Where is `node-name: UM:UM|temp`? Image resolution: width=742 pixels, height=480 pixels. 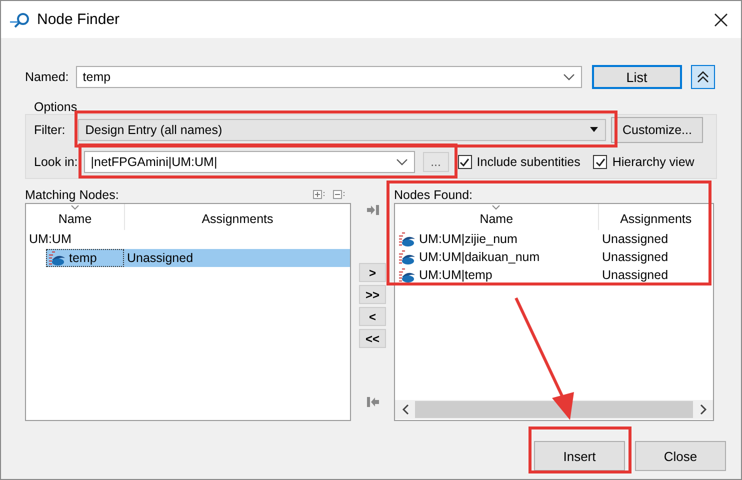 node-name: UM:UM|temp is located at coordinates (455, 275).